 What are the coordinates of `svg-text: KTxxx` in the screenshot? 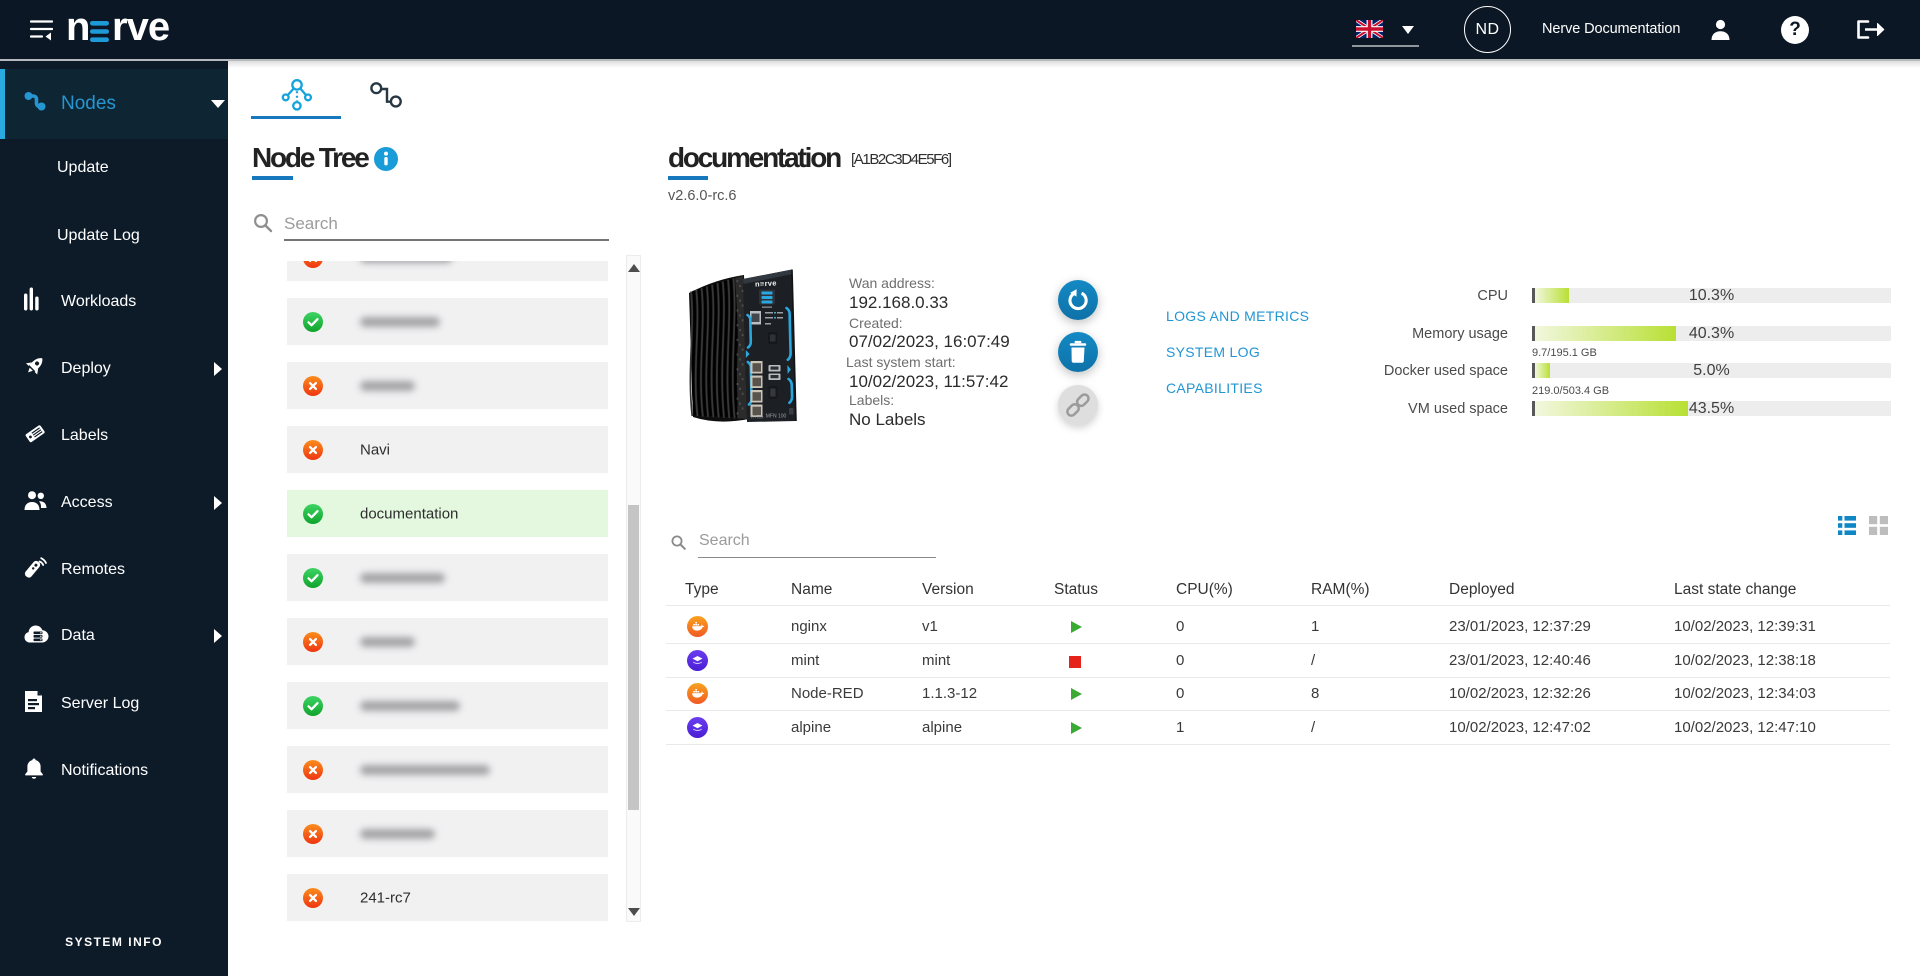 It's located at (757, 417).